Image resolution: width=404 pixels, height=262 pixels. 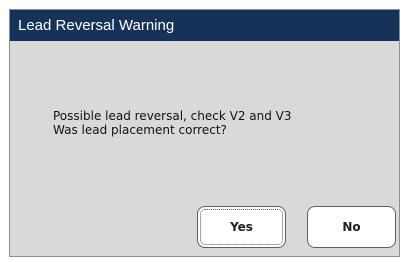 What do you see at coordinates (96, 25) in the screenshot?
I see `dialog-title: Lead Reversal Warning` at bounding box center [96, 25].